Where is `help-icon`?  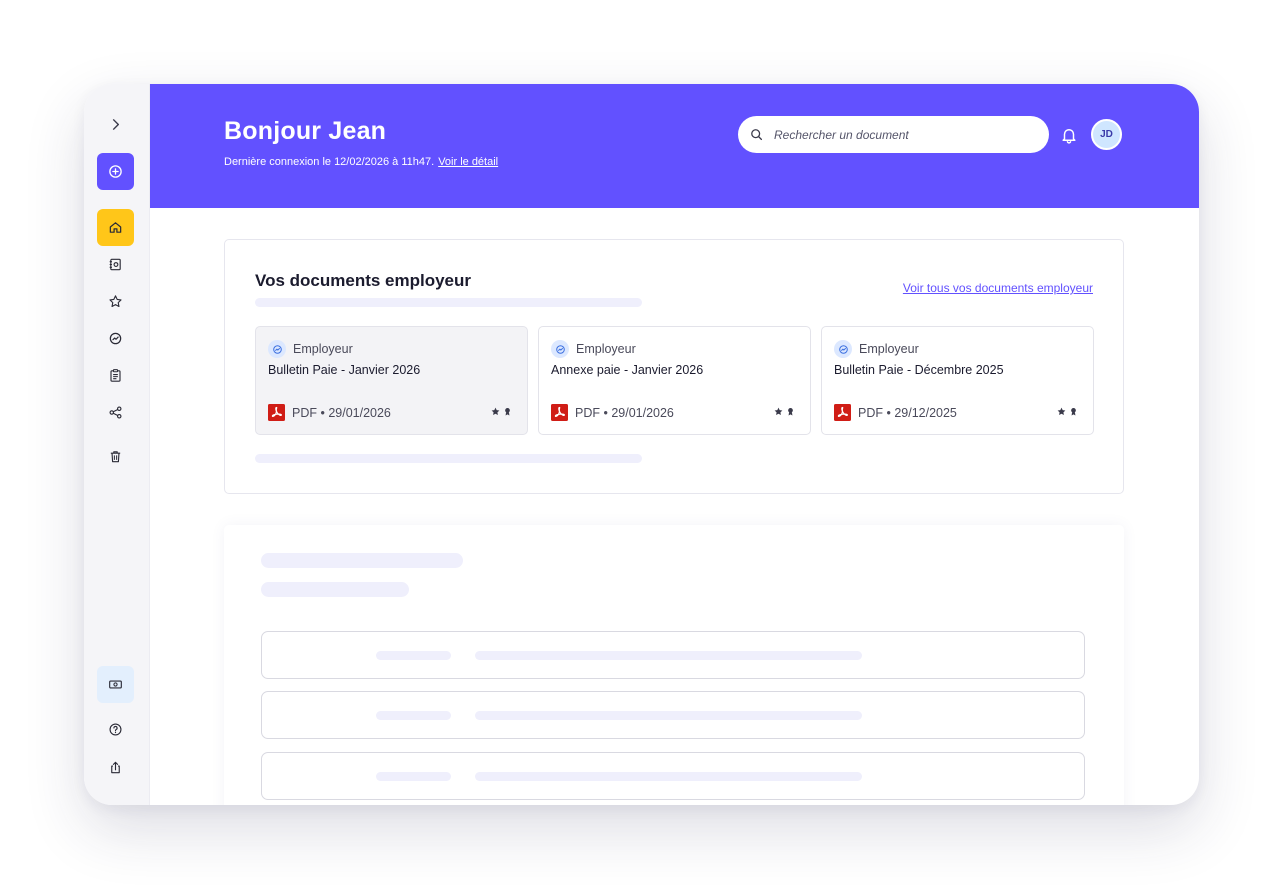
help-icon is located at coordinates (115, 729).